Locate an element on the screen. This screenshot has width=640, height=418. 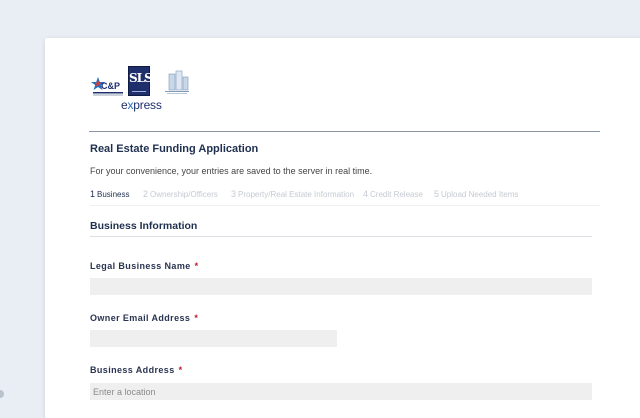
step-ownership-officers: 2 Ownership/Officers is located at coordinates (180, 194).